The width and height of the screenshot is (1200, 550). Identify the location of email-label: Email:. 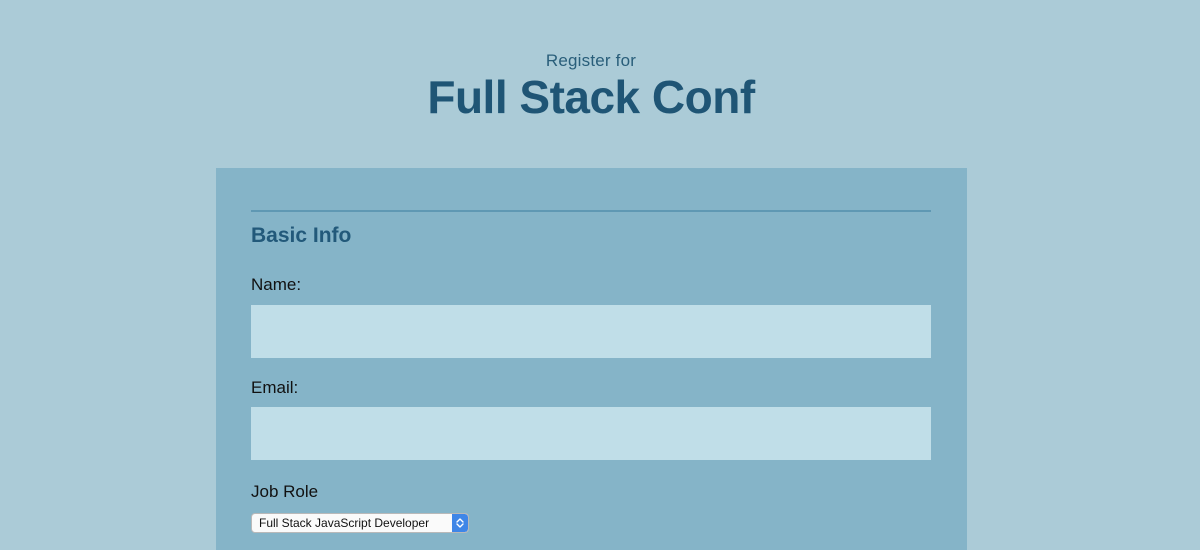
(275, 387).